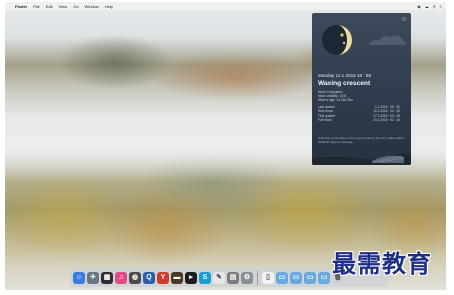 This screenshot has height=295, width=454. What do you see at coordinates (282, 277) in the screenshot?
I see `folder-1-icon: ▭` at bounding box center [282, 277].